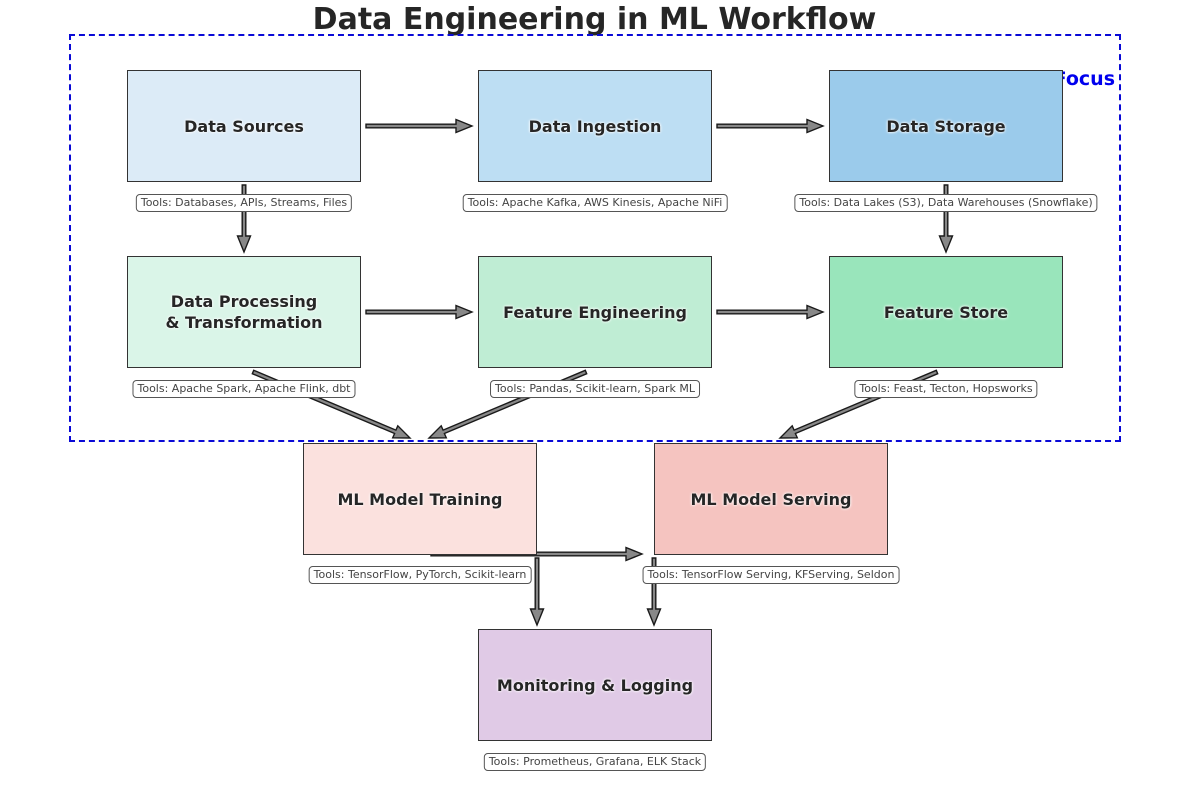 This screenshot has height=788, width=1189. I want to click on tools-caption: Tools: Databases, APIs, Streams, Files, so click(244, 203).